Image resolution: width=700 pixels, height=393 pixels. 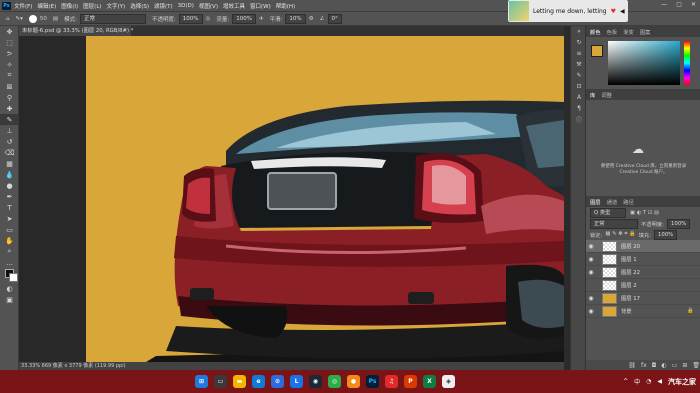 What do you see at coordinates (612, 32) in the screenshot?
I see `tab-swatches: 色板` at bounding box center [612, 32].